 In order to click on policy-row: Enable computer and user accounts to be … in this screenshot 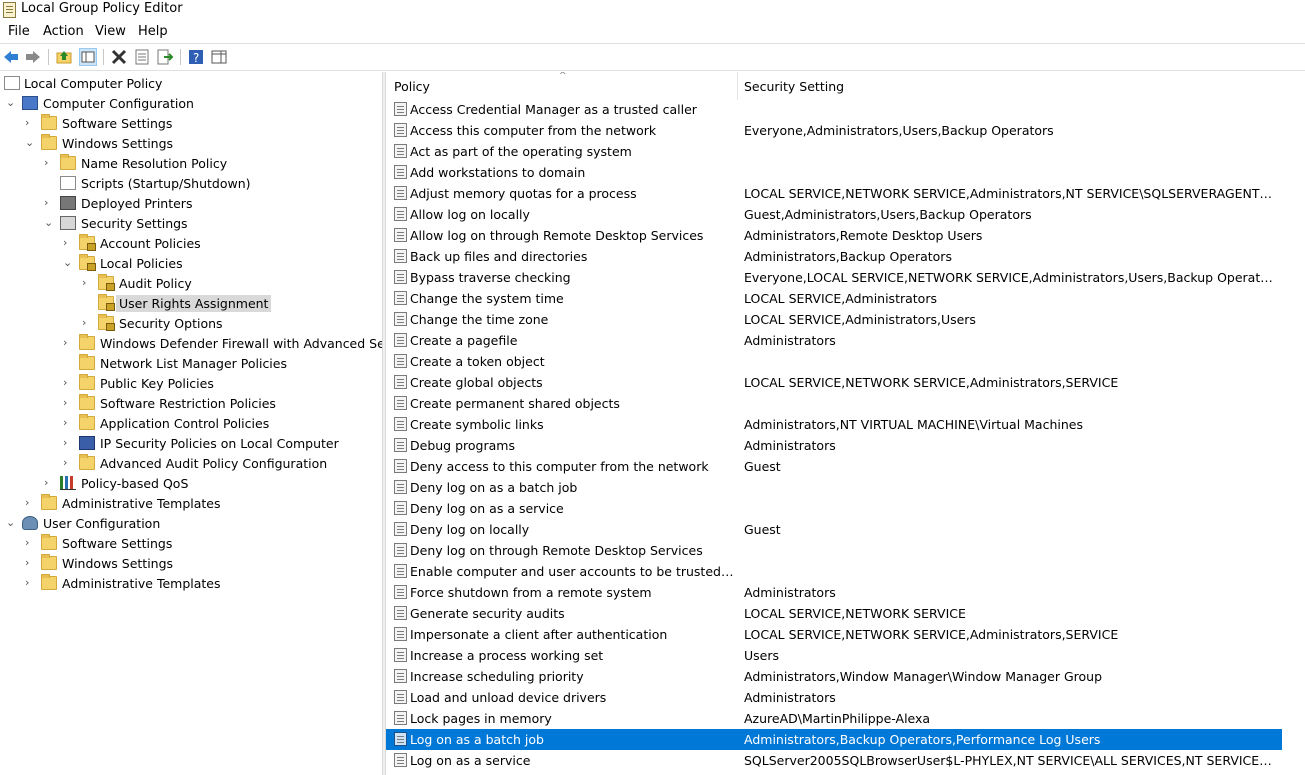, I will do `click(834, 571)`.